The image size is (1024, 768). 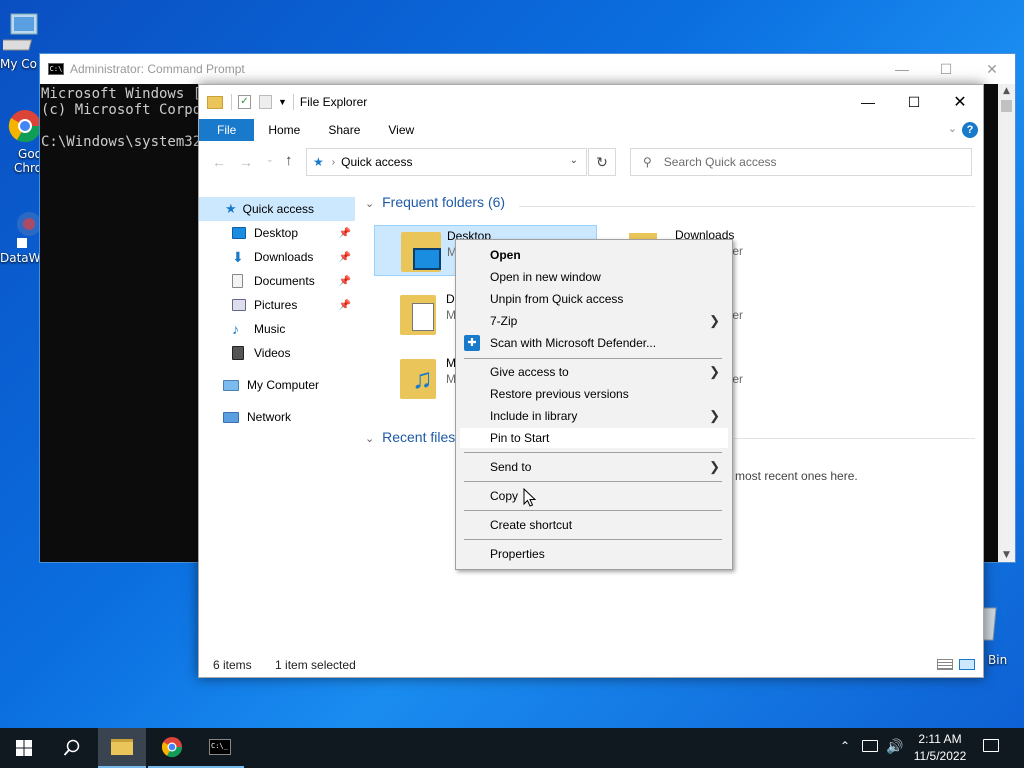 What do you see at coordinates (1006, 323) in the screenshot?
I see `cmd-scrollbar: ▲ ▼` at bounding box center [1006, 323].